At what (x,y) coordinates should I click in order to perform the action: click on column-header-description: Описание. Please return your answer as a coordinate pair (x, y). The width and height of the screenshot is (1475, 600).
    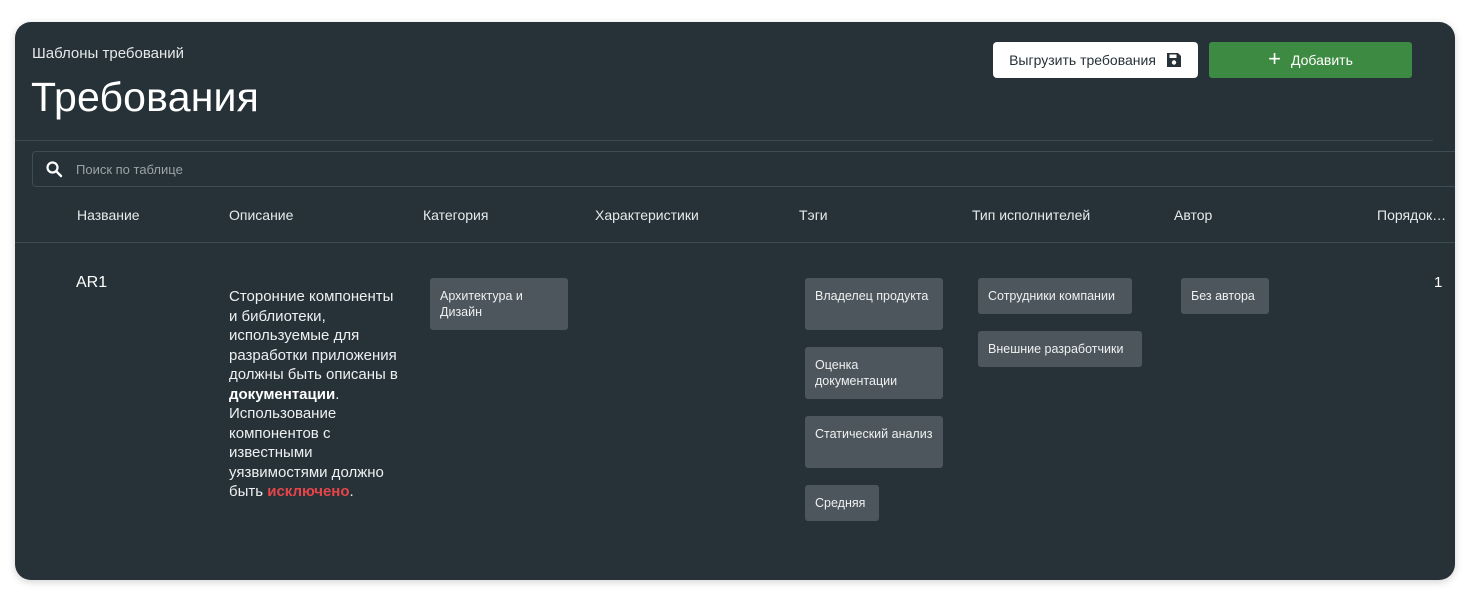
    Looking at the image, I should click on (261, 215).